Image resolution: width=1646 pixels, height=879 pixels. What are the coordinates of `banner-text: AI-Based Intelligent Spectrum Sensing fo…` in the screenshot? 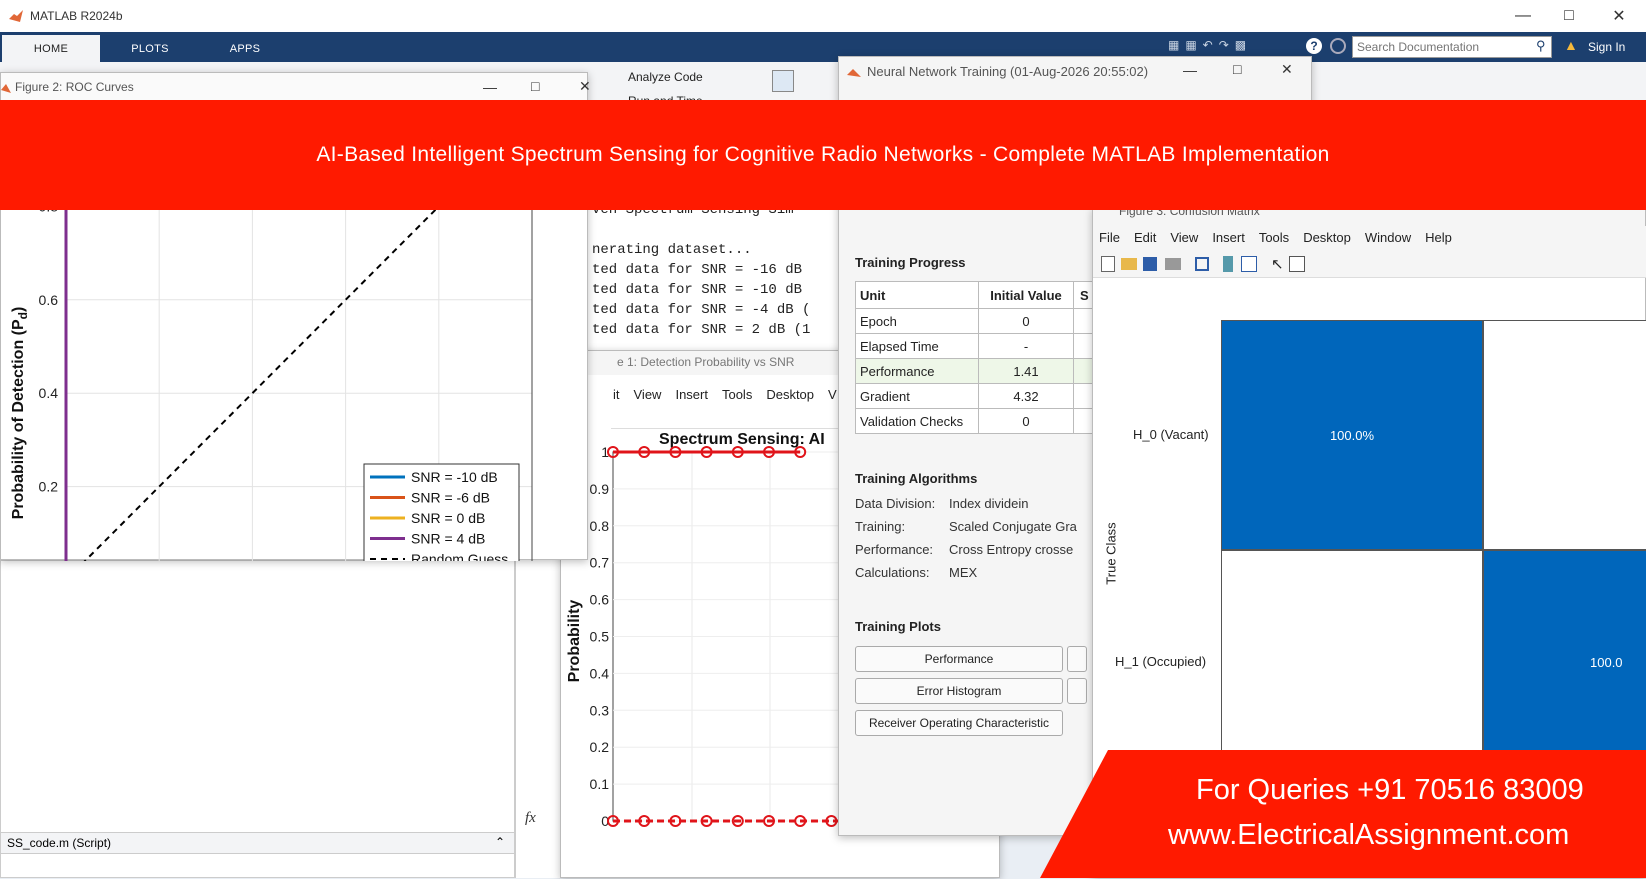 It's located at (823, 154).